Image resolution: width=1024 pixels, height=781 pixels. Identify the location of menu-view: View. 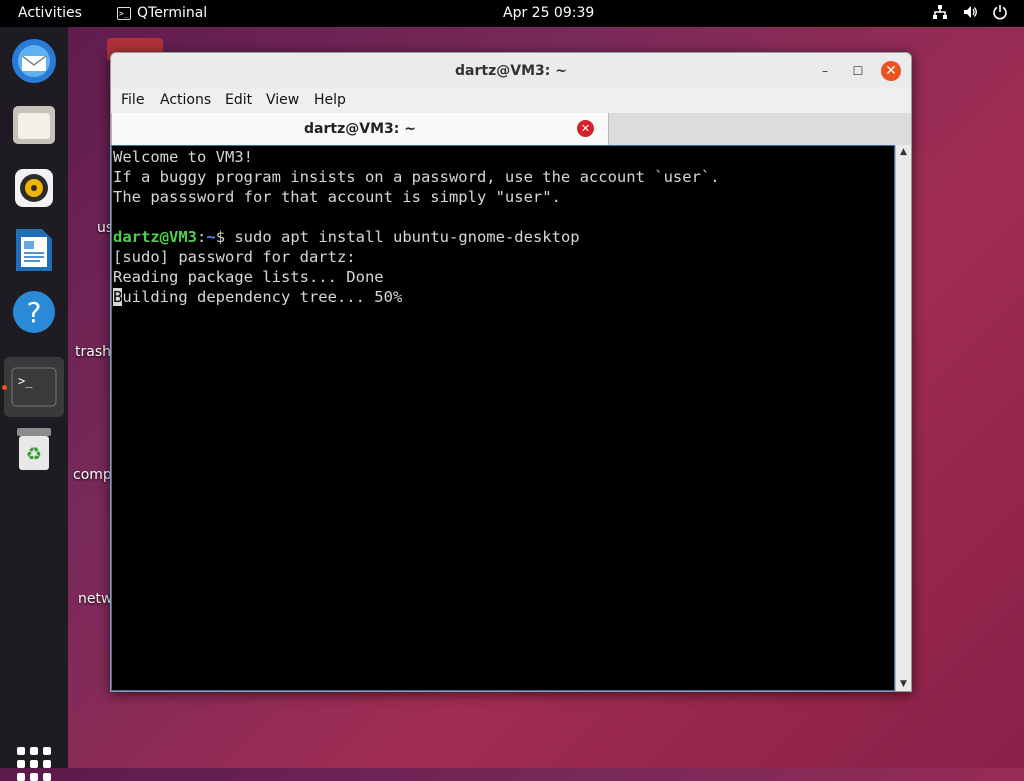
(282, 100).